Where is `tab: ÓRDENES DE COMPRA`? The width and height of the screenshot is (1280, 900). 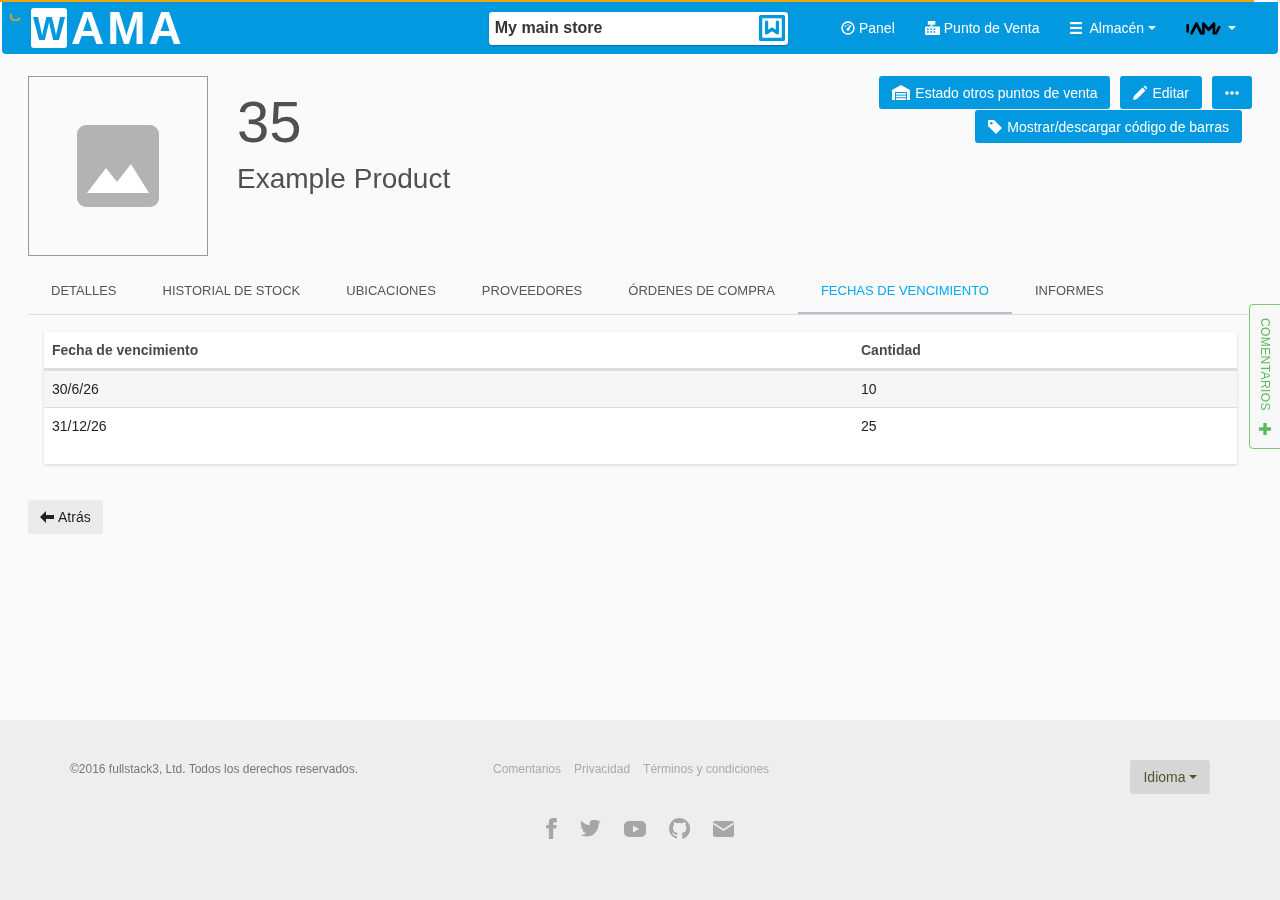
tab: ÓRDENES DE COMPRA is located at coordinates (701, 292).